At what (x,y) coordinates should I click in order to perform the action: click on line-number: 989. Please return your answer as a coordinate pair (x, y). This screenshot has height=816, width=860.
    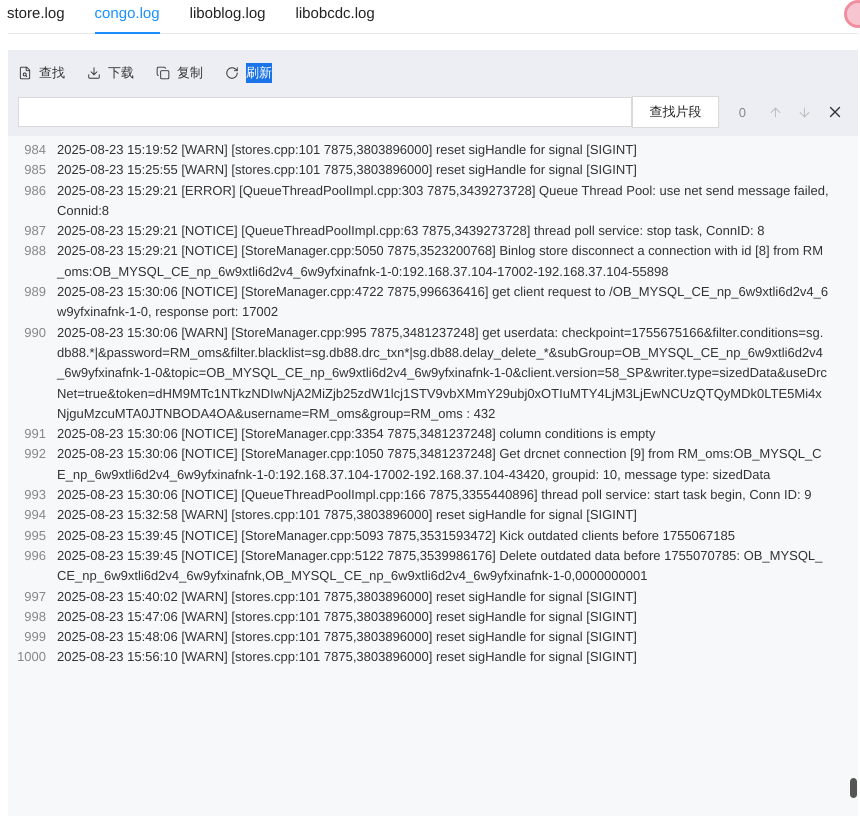
    Looking at the image, I should click on (34, 292).